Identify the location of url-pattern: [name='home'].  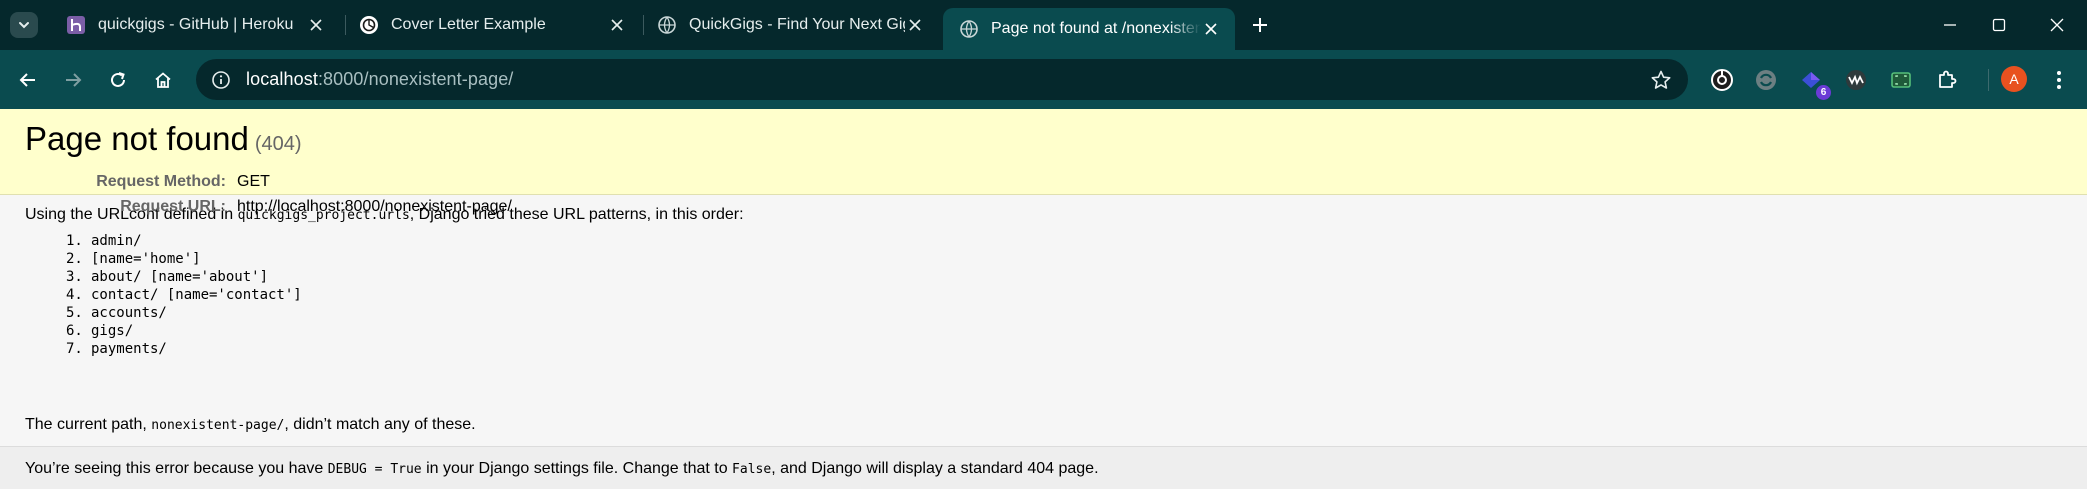
(146, 259).